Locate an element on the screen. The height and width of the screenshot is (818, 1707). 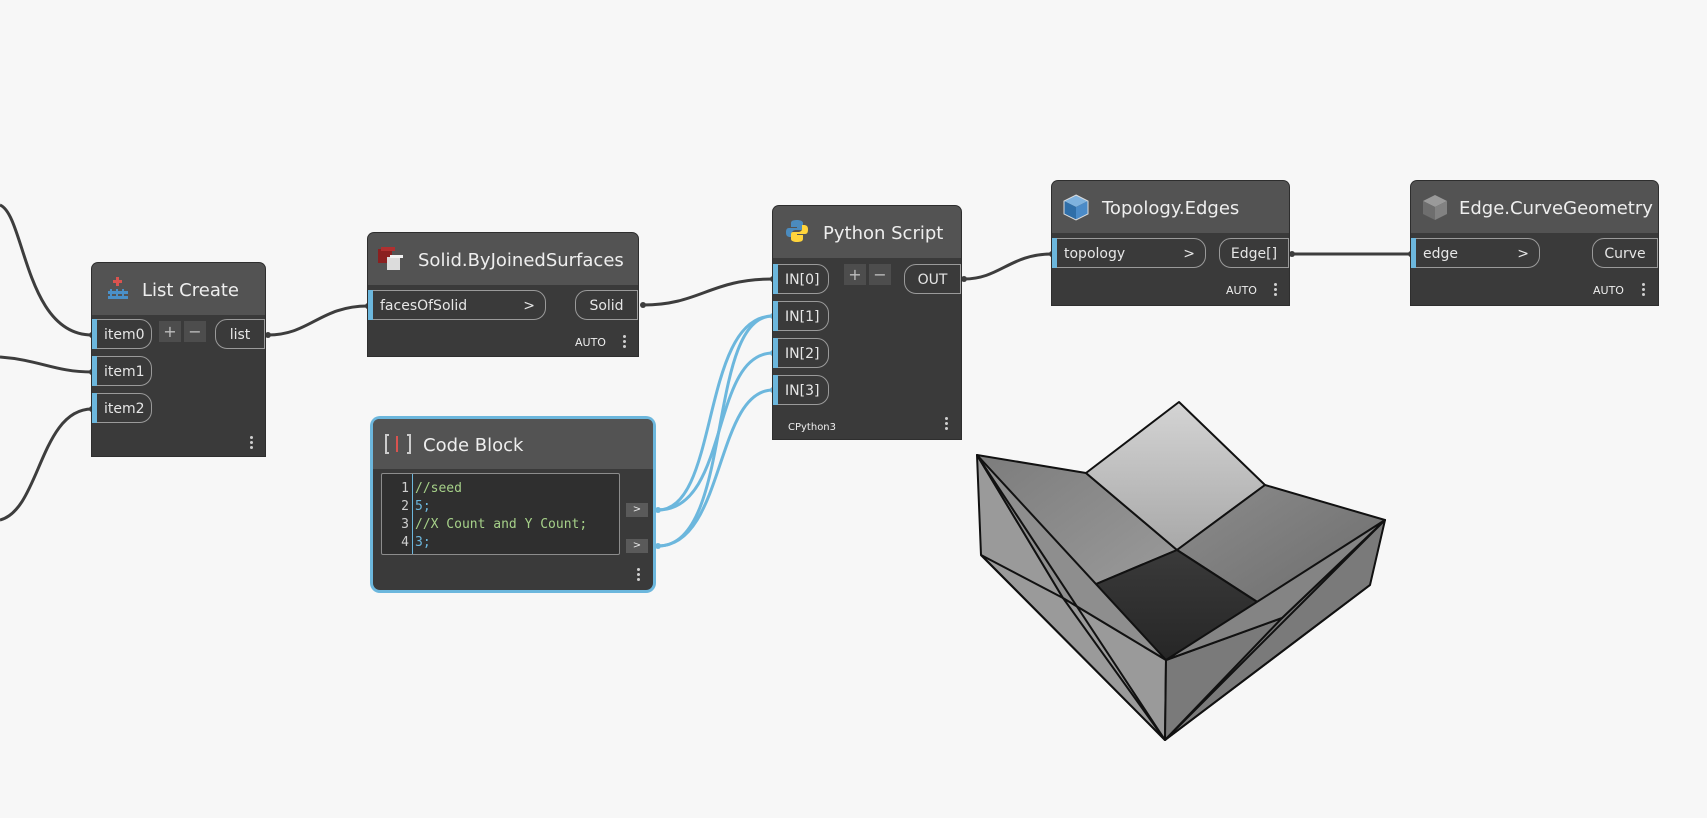
input-port-topology: topology > is located at coordinates (1129, 253).